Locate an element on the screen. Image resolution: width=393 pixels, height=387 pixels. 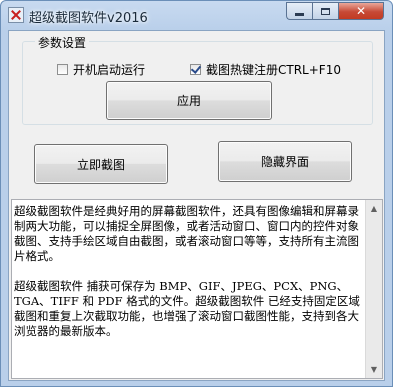
minimize-button is located at coordinates (299, 11).